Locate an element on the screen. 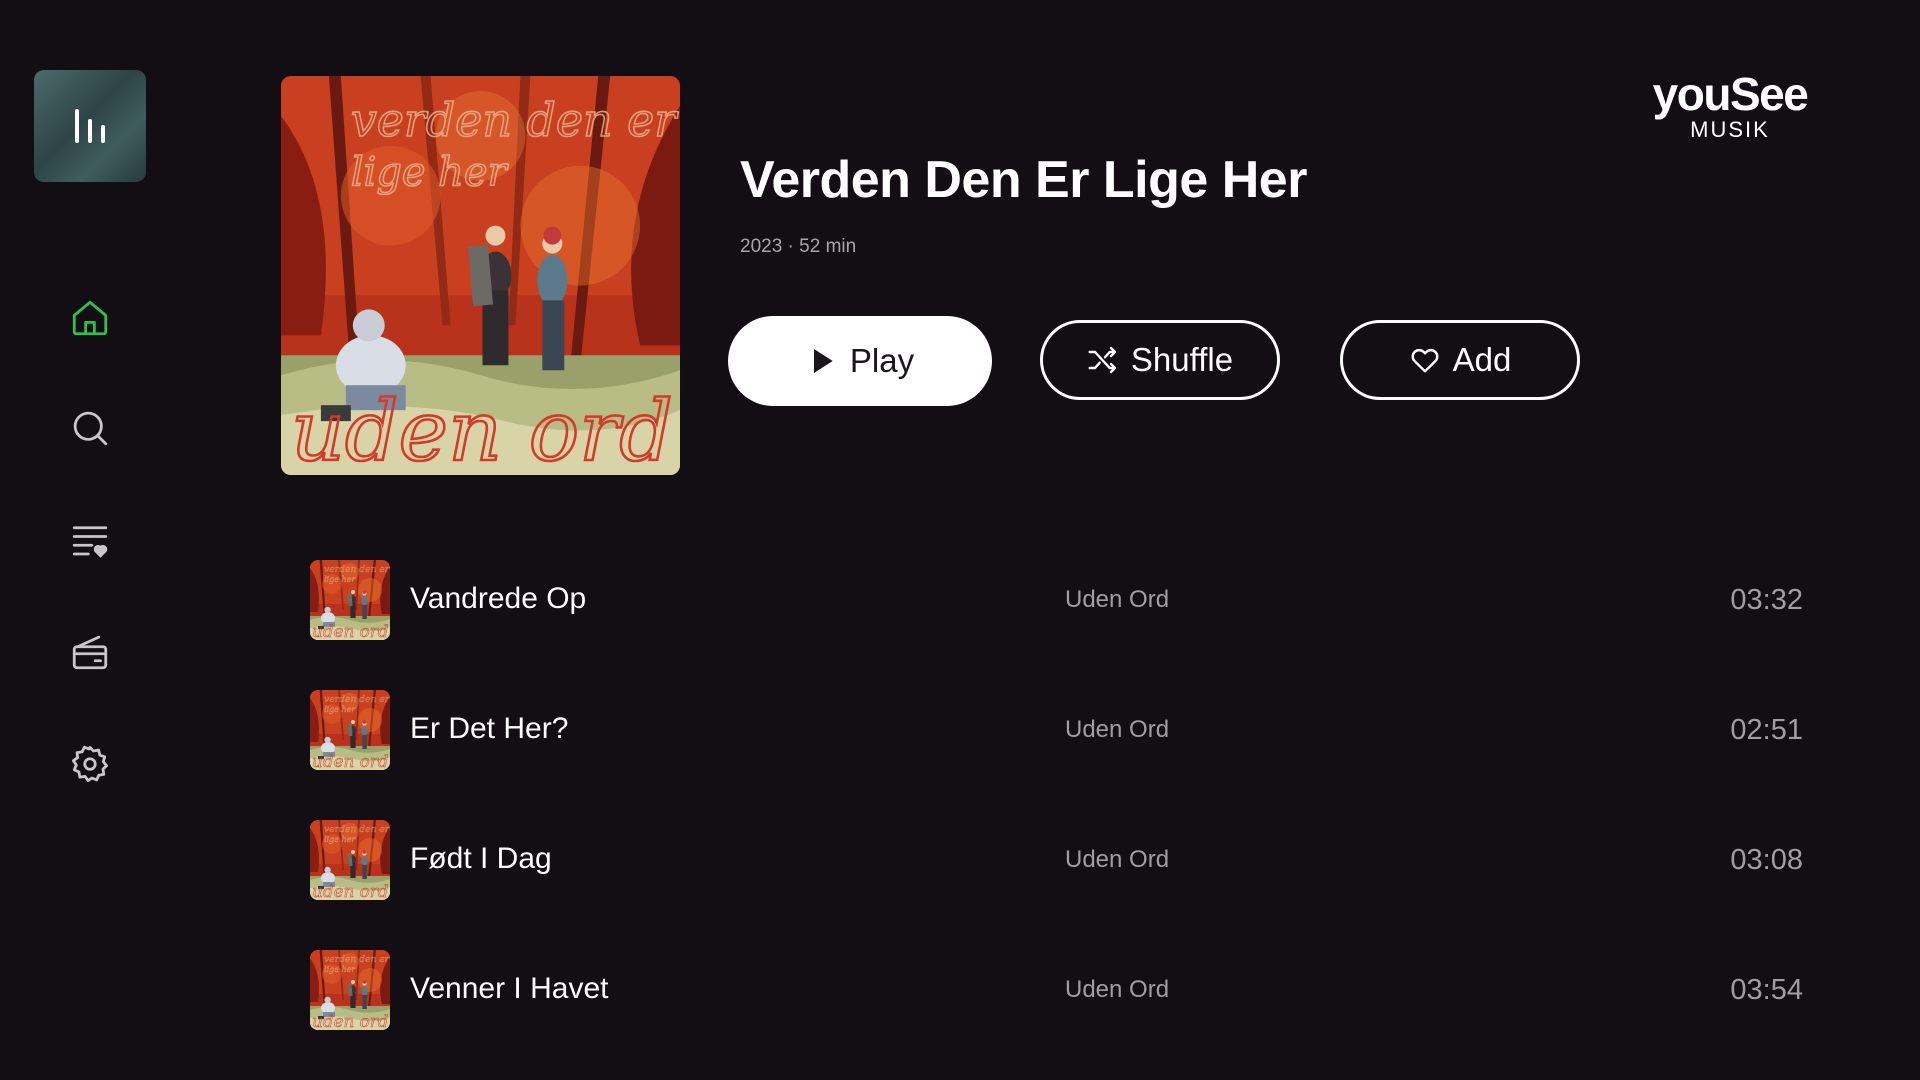 The width and height of the screenshot is (1920, 1080). add-button-label: Add is located at coordinates (1482, 359).